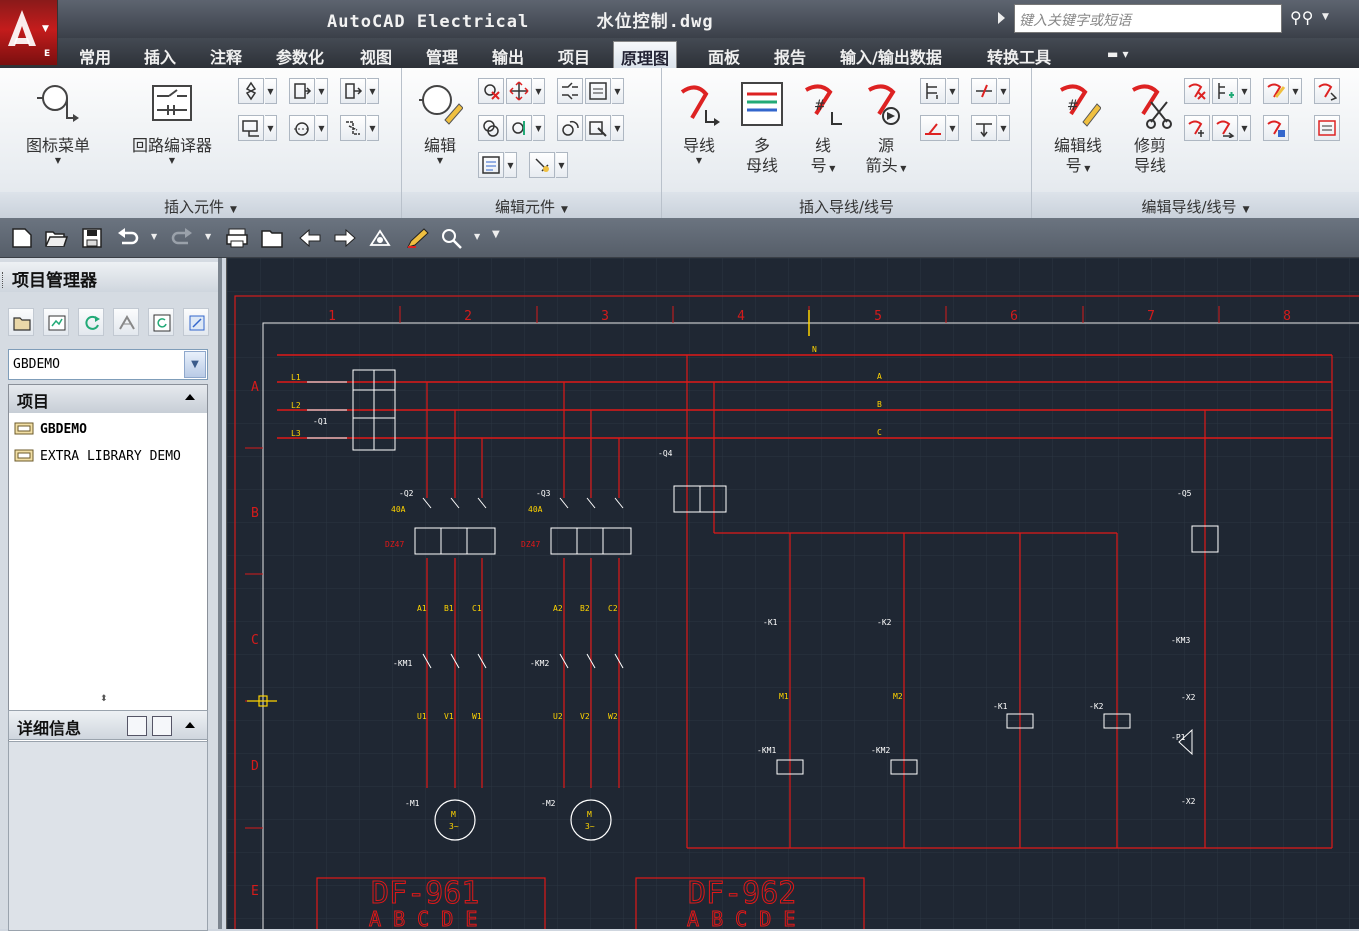  I want to click on wire-button: 导线 ▼, so click(699, 123).